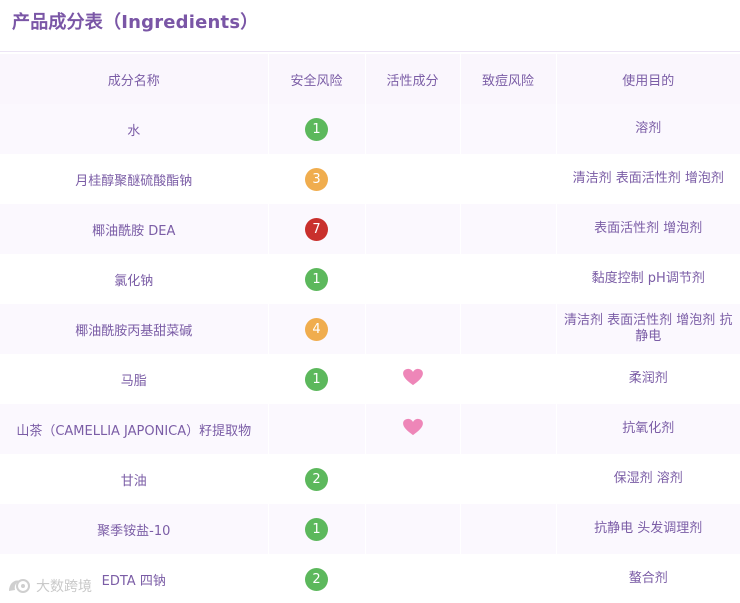 The image size is (740, 603). What do you see at coordinates (135, 22) in the screenshot?
I see `page-title: 产品成分表（Ingredients）` at bounding box center [135, 22].